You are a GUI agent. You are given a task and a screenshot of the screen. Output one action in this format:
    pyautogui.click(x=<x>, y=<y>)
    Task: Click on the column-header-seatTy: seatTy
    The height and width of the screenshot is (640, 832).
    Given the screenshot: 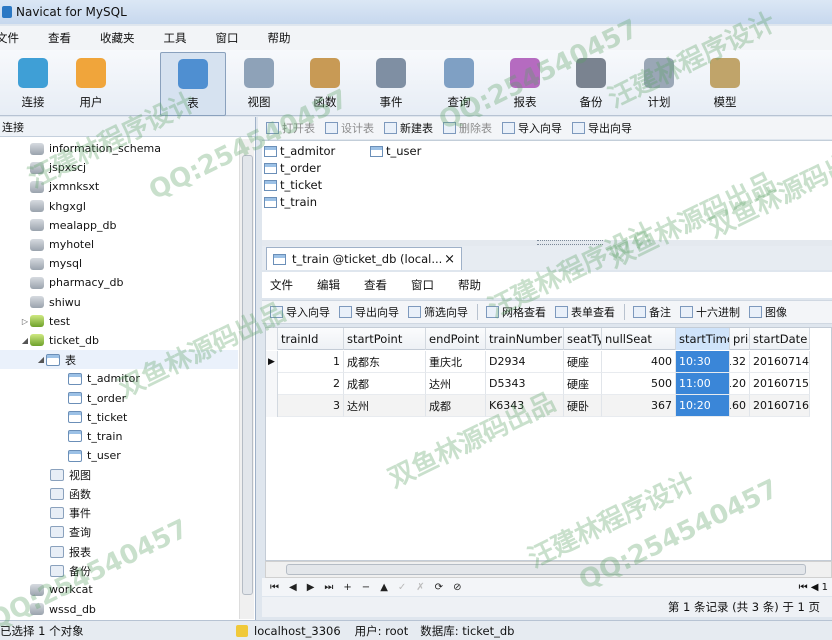 What is the action you would take?
    pyautogui.click(x=583, y=339)
    